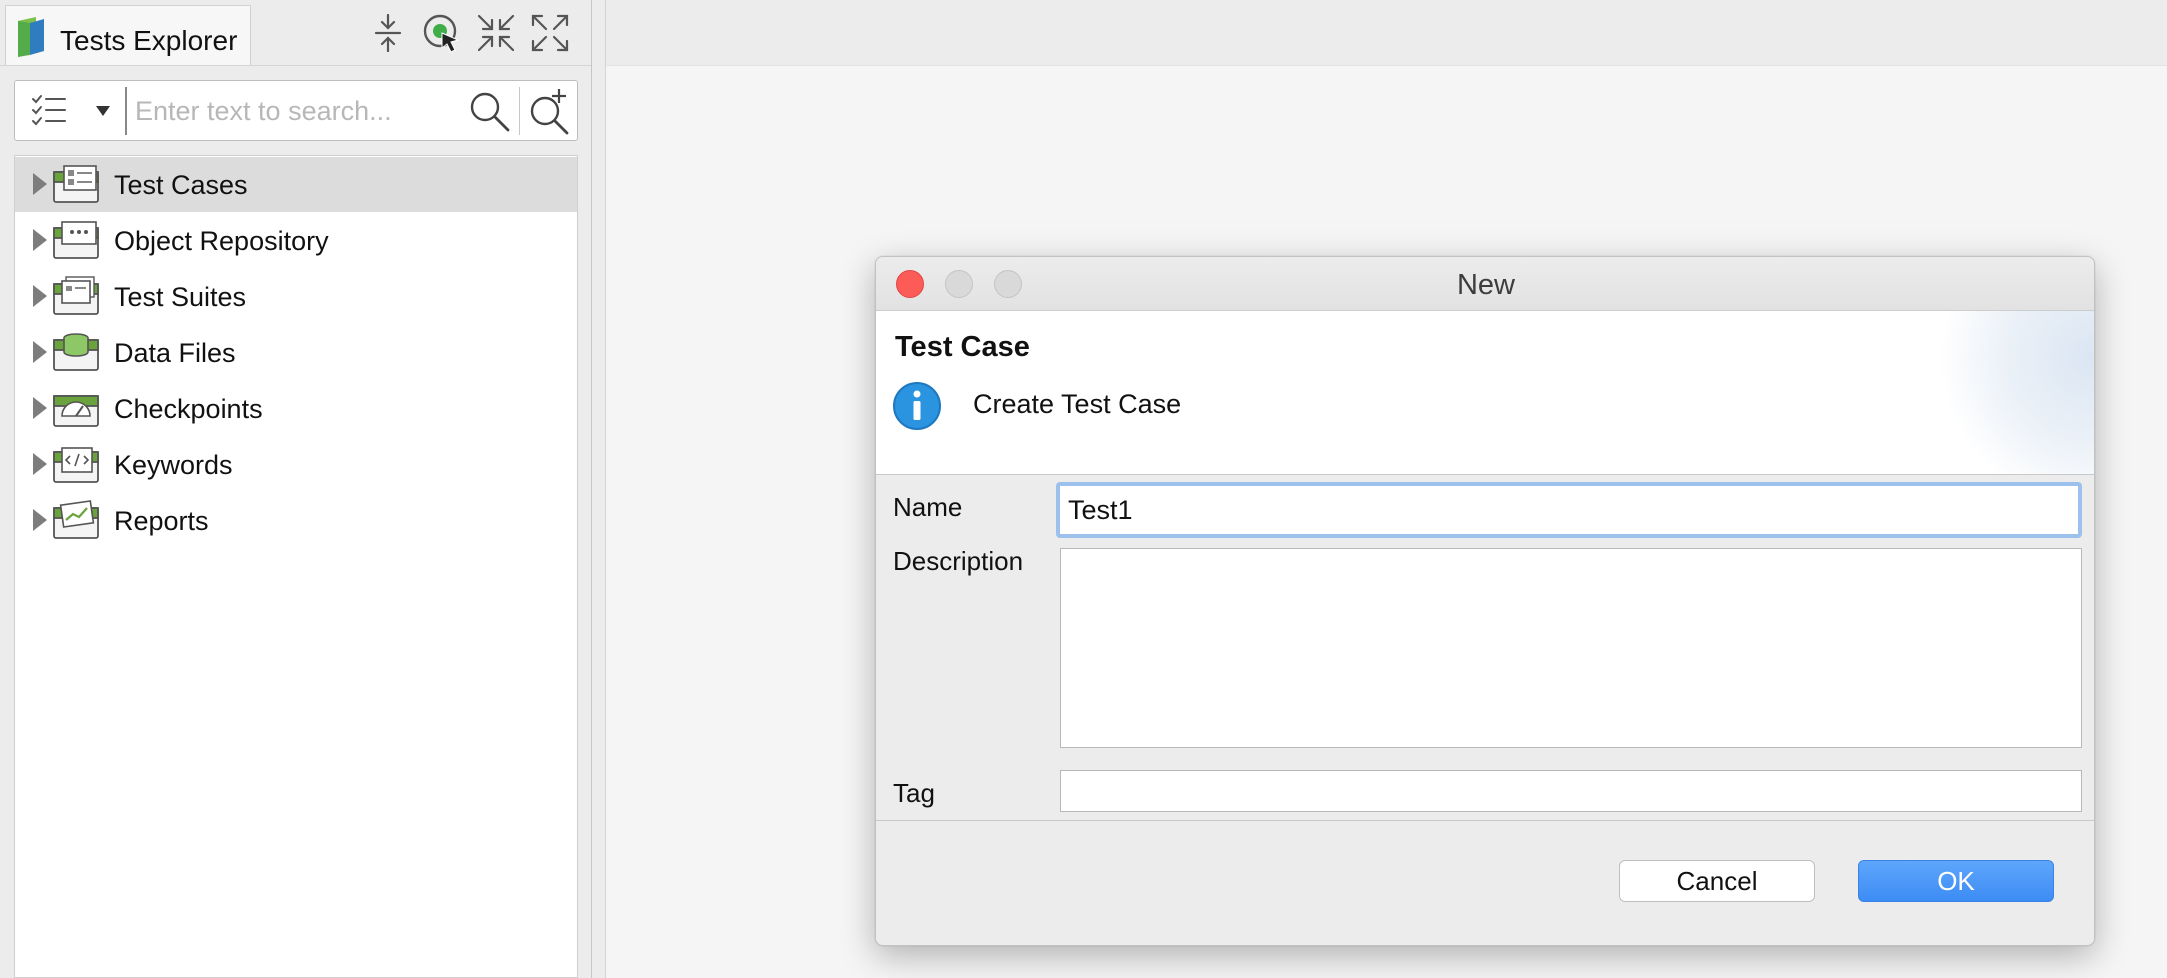 The width and height of the screenshot is (2167, 978). What do you see at coordinates (181, 185) in the screenshot?
I see `tree-item-label: Test Cases` at bounding box center [181, 185].